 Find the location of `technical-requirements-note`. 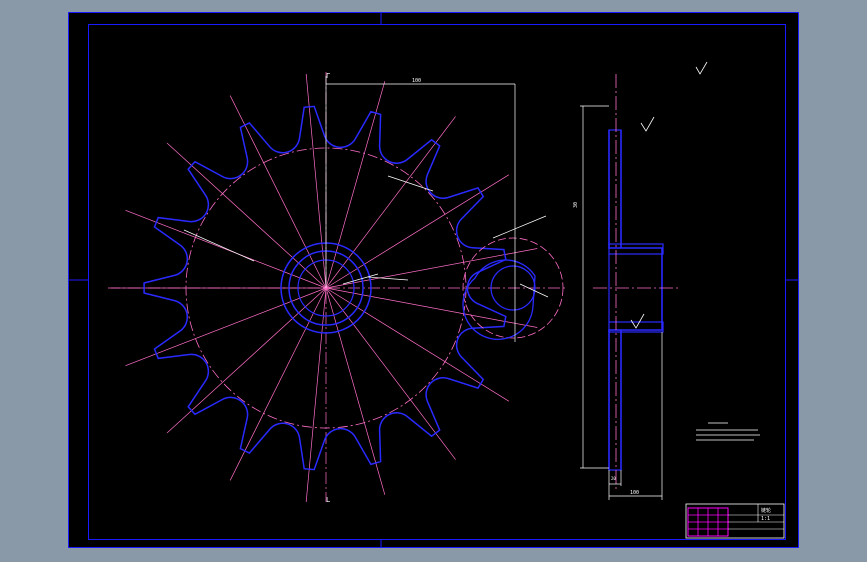

technical-requirements-note is located at coordinates (728, 431).